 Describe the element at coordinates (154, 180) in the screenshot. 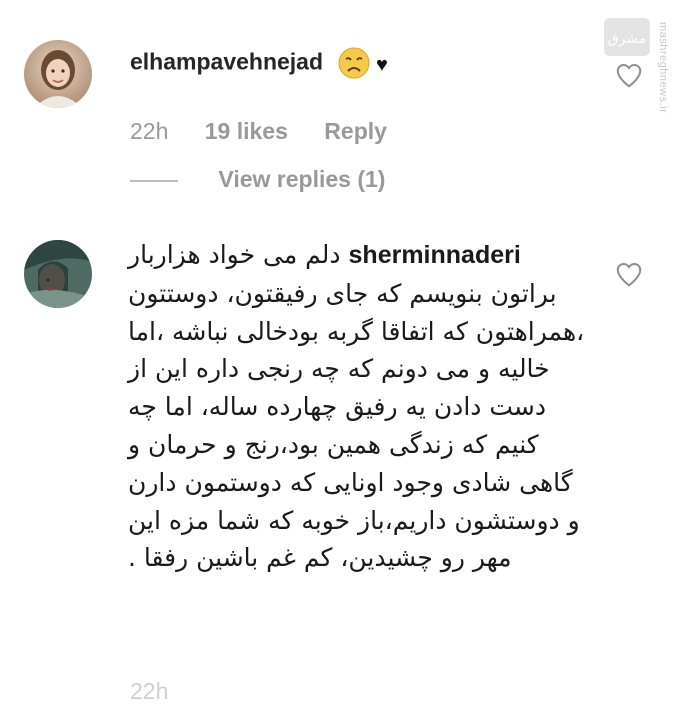

I see `replies-divider` at that location.